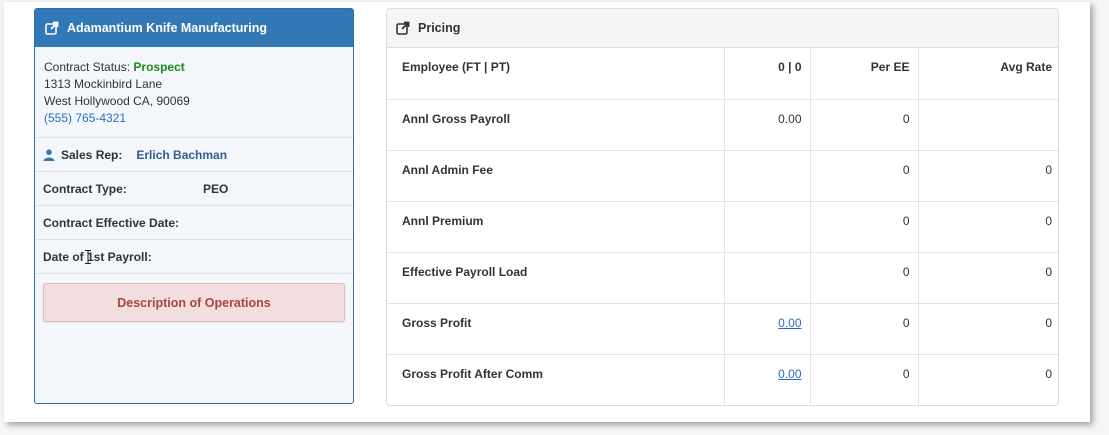 The width and height of the screenshot is (1109, 435). What do you see at coordinates (159, 67) in the screenshot?
I see `contract-status-value: Prospect` at bounding box center [159, 67].